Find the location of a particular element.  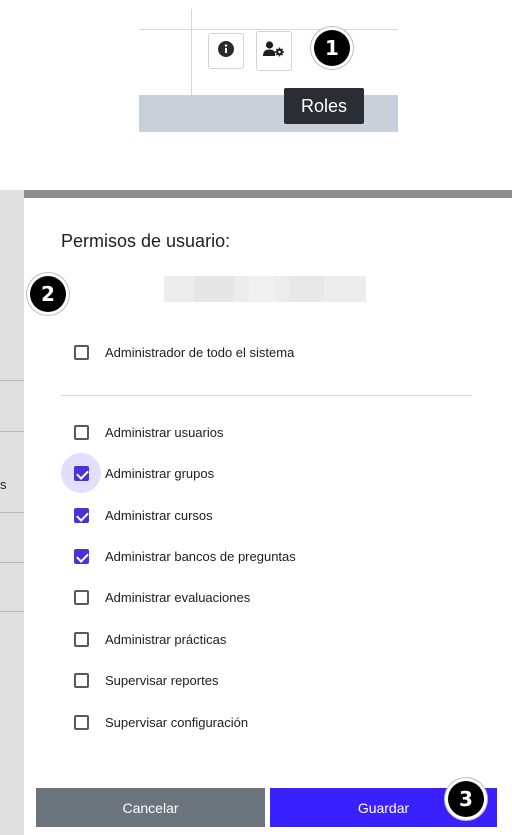

user-name-redacted is located at coordinates (265, 289).